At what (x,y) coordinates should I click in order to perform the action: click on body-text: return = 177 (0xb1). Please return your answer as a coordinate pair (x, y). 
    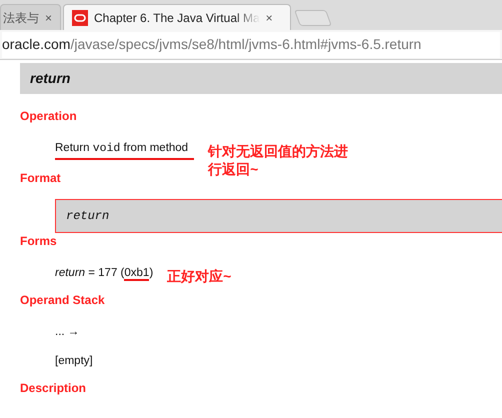
    Looking at the image, I should click on (104, 274).